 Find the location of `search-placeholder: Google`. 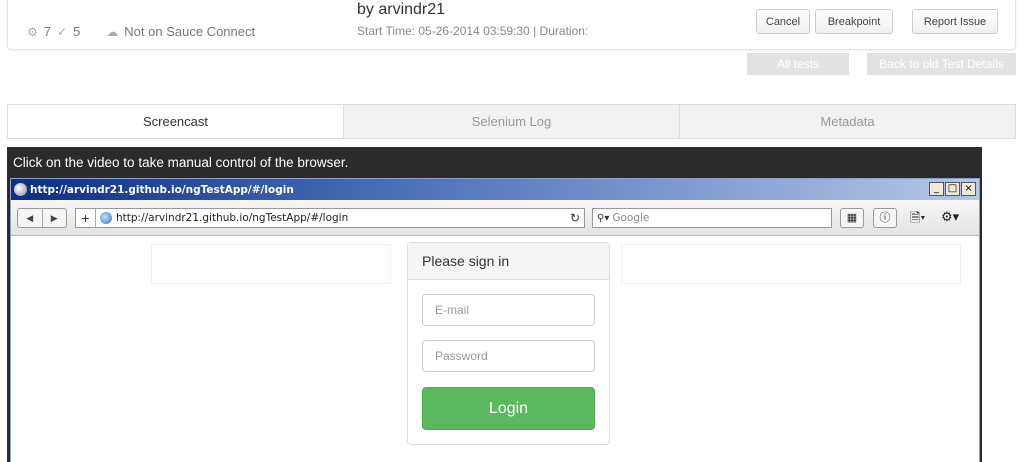

search-placeholder: Google is located at coordinates (631, 218).